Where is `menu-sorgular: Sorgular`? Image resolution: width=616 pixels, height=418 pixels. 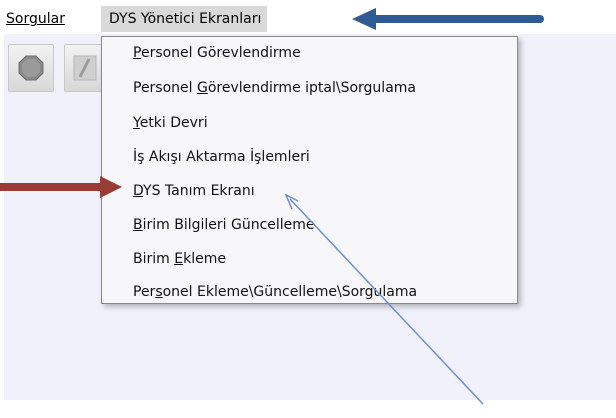 menu-sorgular: Sorgular is located at coordinates (35, 19).